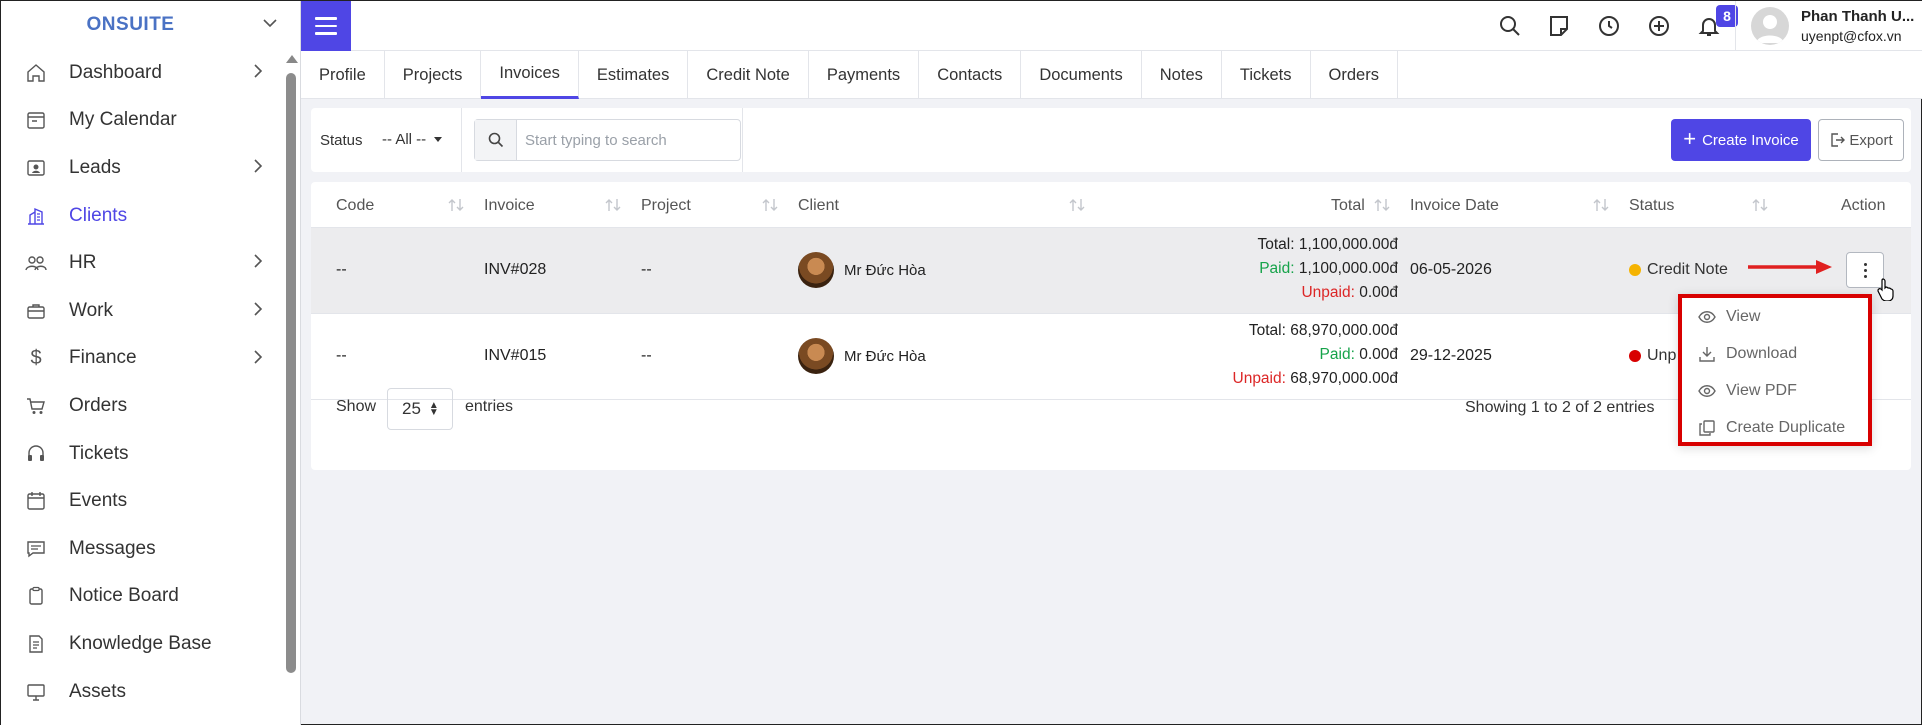 This screenshot has width=1922, height=725. Describe the element at coordinates (1651, 206) in the screenshot. I see `column-header-status: Status` at that location.